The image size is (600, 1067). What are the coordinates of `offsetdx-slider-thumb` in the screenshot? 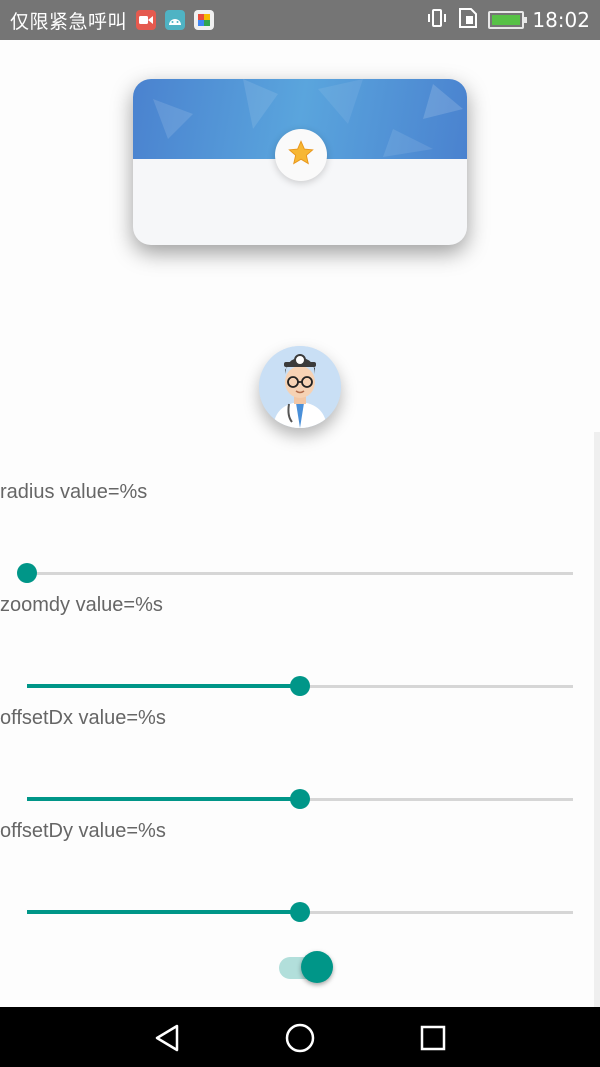 It's located at (300, 799).